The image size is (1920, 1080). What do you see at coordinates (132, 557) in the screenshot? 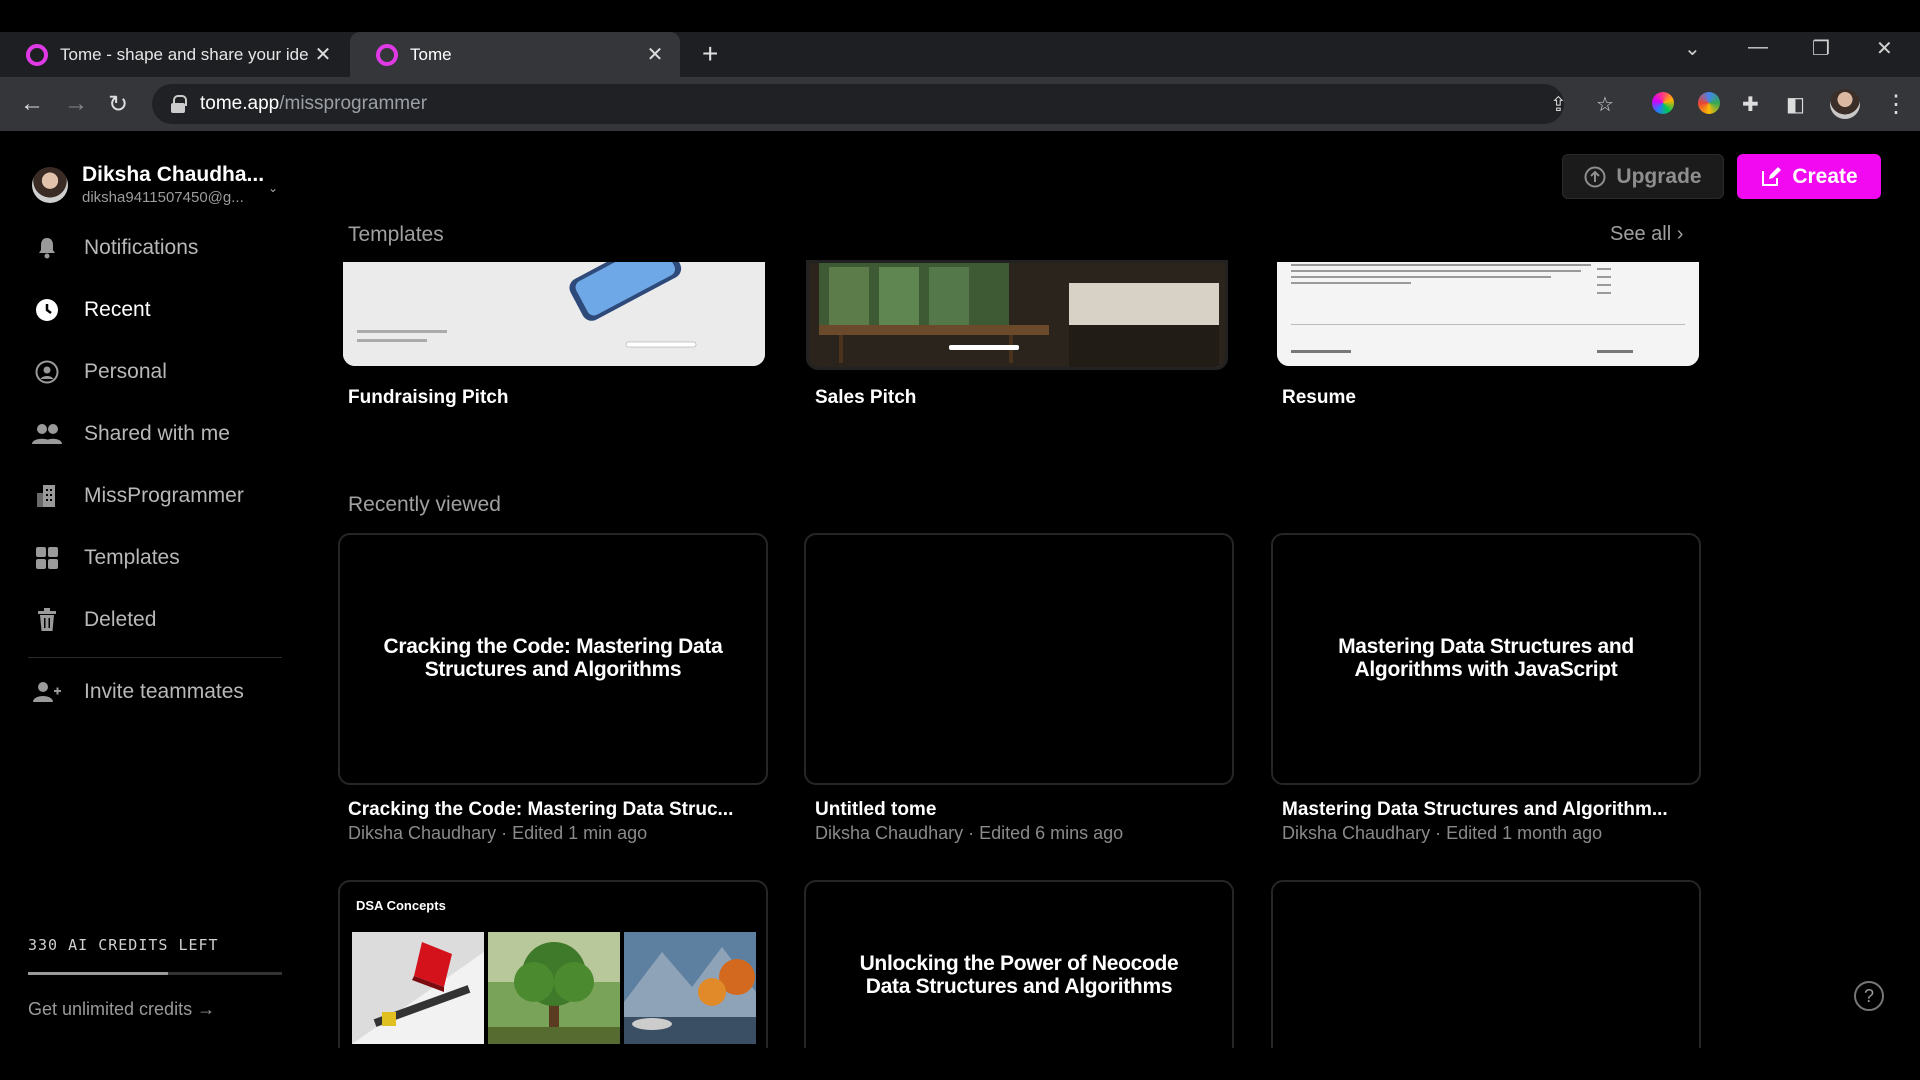
I see `sidebar-item-label: Templates` at bounding box center [132, 557].